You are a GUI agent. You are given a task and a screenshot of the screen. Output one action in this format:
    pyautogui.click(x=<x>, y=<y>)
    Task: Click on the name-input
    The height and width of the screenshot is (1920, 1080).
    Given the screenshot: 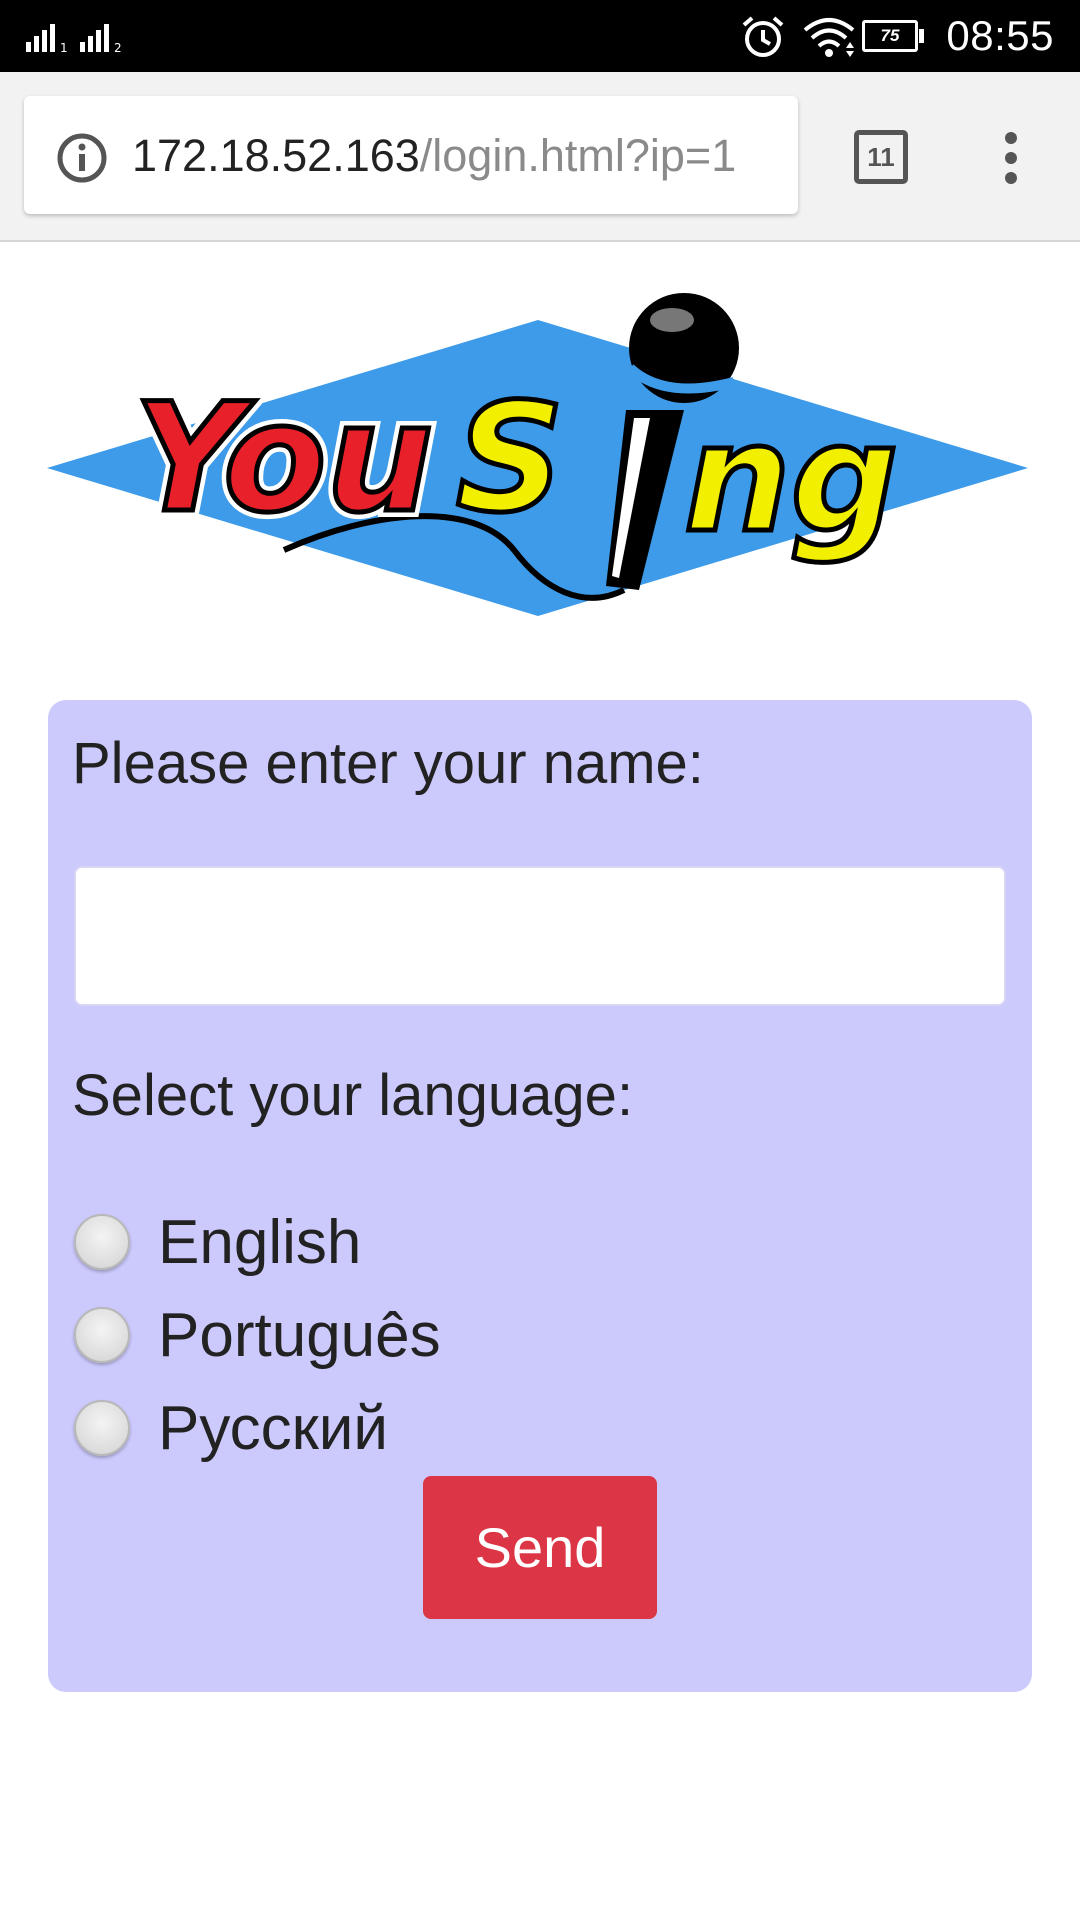 What is the action you would take?
    pyautogui.click(x=540, y=936)
    